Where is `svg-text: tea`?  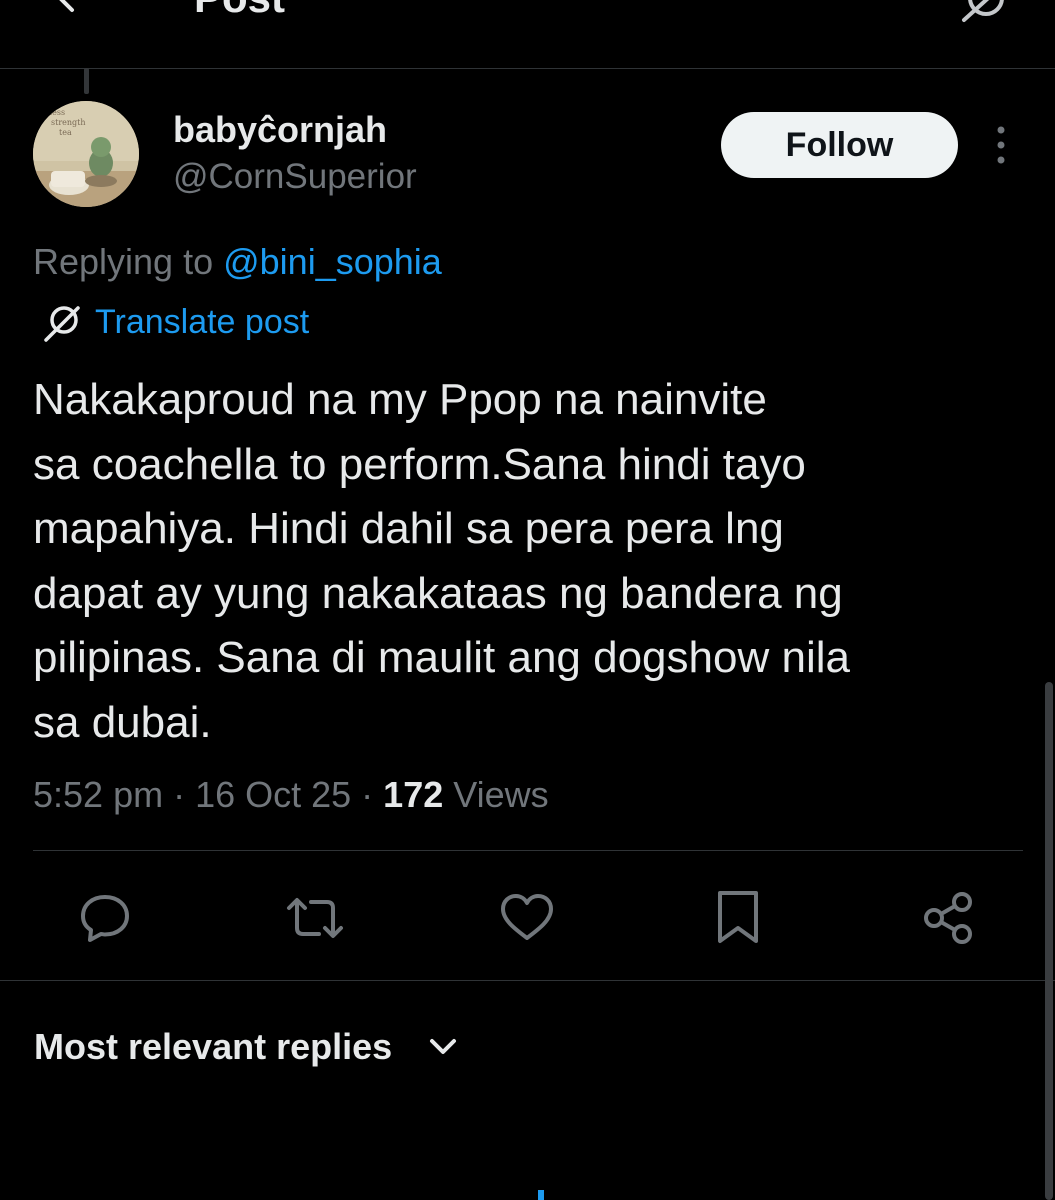
svg-text: tea is located at coordinates (65, 132).